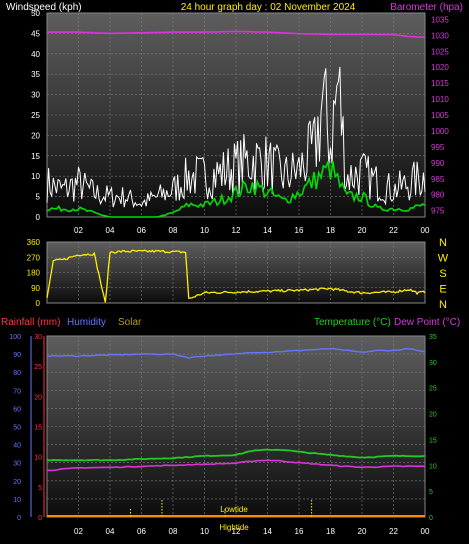 The image size is (469, 544). Describe the element at coordinates (17, 373) in the screenshot. I see `humidity-tick-label: 80` at that location.